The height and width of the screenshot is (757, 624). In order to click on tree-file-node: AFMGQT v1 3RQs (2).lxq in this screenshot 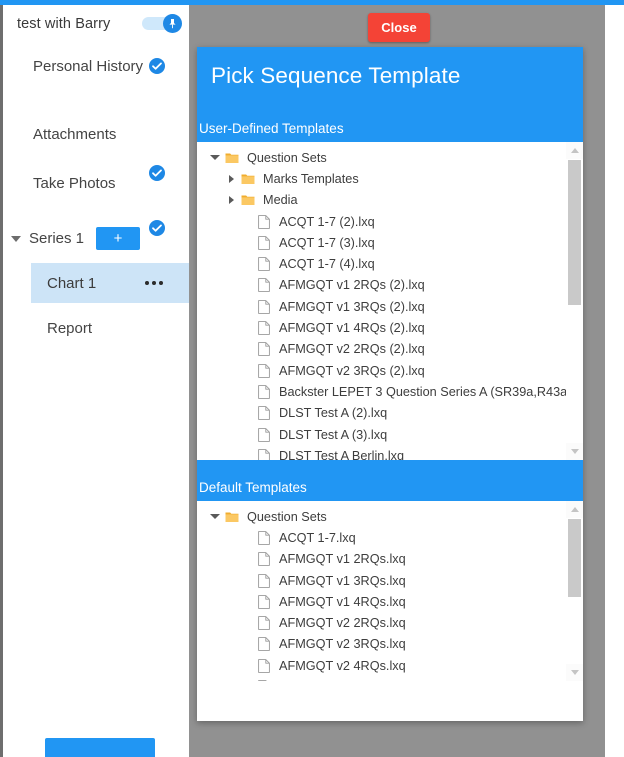, I will do `click(390, 306)`.